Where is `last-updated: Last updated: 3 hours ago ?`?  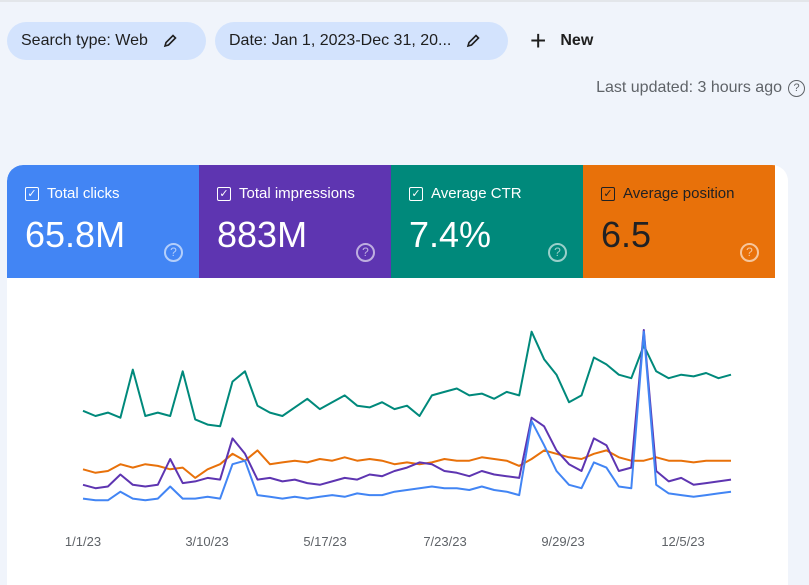 last-updated: Last updated: 3 hours ago ? is located at coordinates (700, 88).